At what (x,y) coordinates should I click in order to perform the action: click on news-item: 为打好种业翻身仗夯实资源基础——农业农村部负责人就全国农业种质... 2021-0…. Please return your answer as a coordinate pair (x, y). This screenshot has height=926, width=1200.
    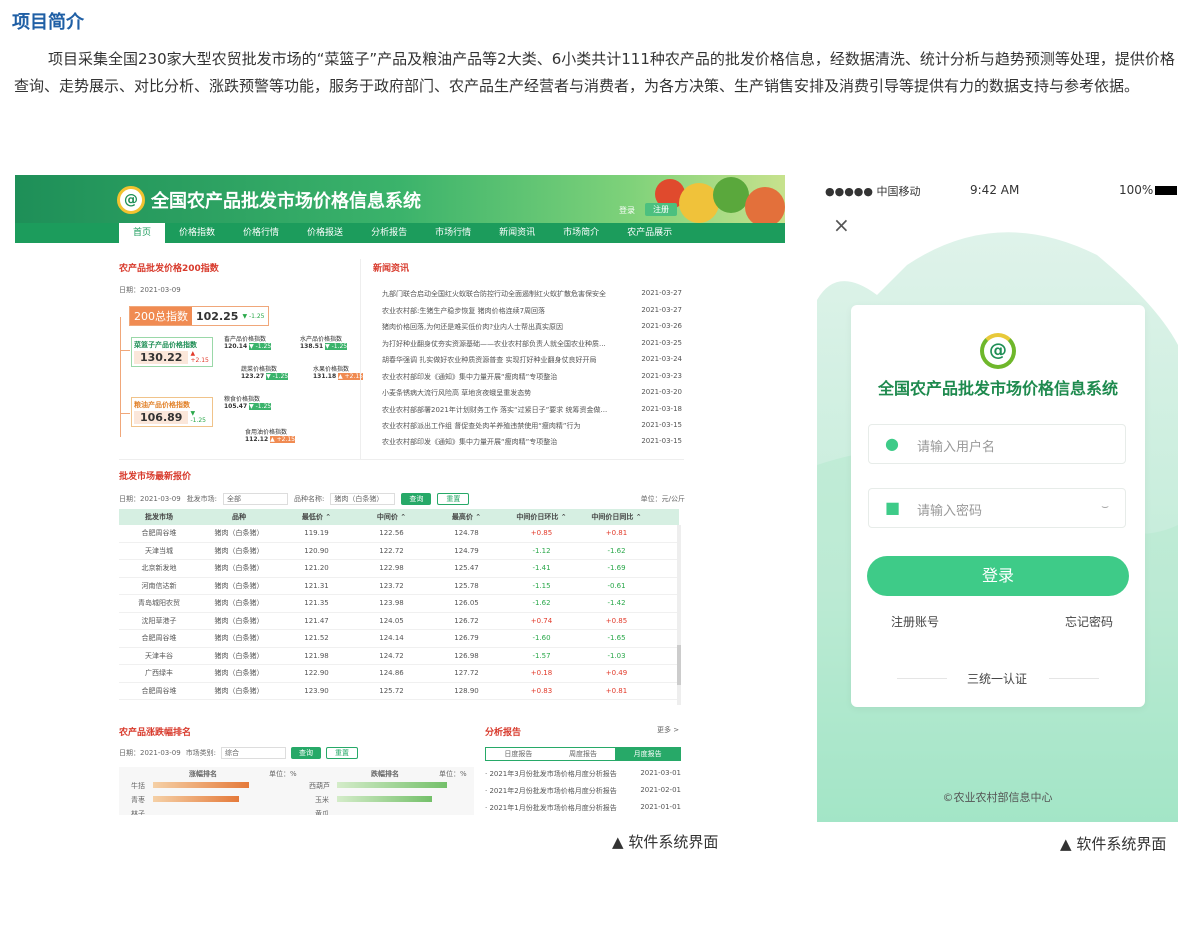
    Looking at the image, I should click on (532, 344).